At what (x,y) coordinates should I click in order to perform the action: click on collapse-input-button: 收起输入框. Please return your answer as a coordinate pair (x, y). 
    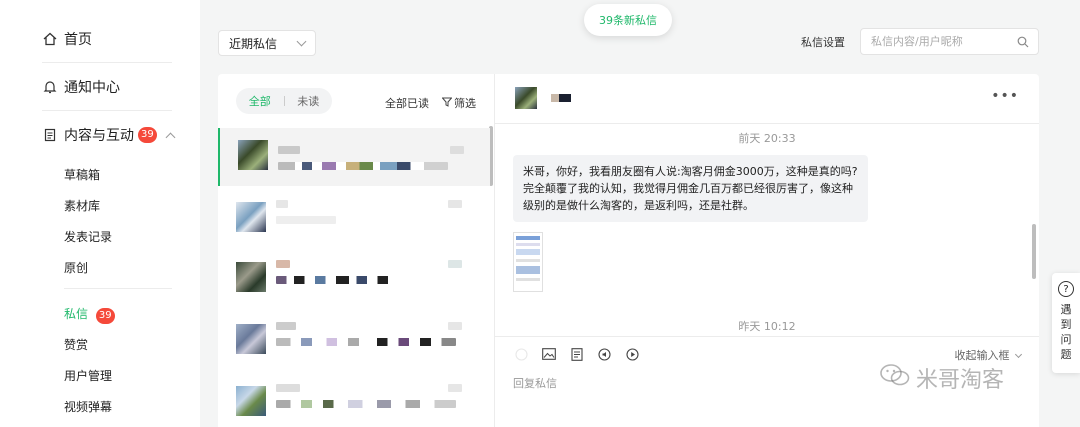
    Looking at the image, I should click on (988, 355).